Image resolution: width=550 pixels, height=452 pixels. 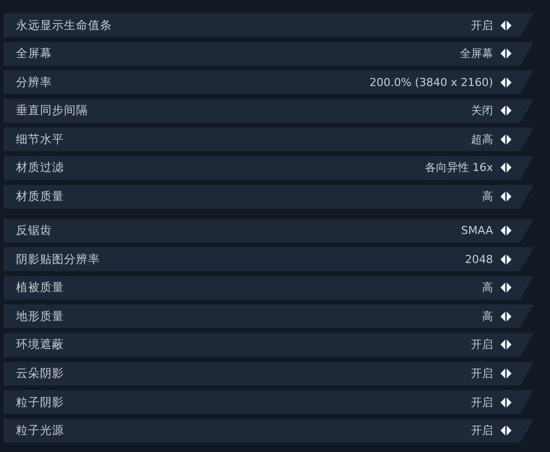 What do you see at coordinates (40, 168) in the screenshot?
I see `setting-label: 材质过滤` at bounding box center [40, 168].